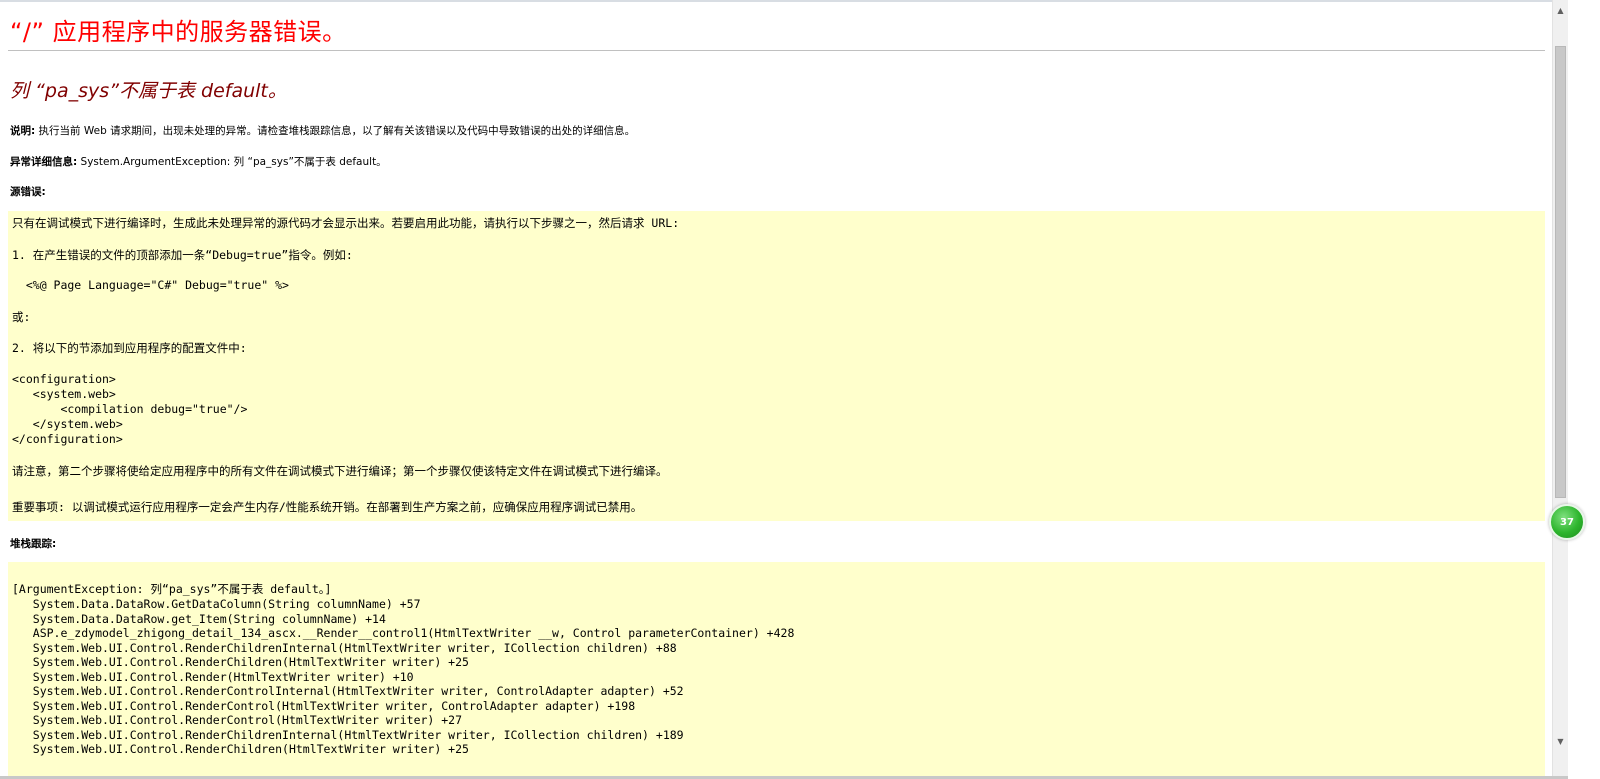  What do you see at coordinates (1560, 741) in the screenshot?
I see `triangle-down-icon: ▼` at bounding box center [1560, 741].